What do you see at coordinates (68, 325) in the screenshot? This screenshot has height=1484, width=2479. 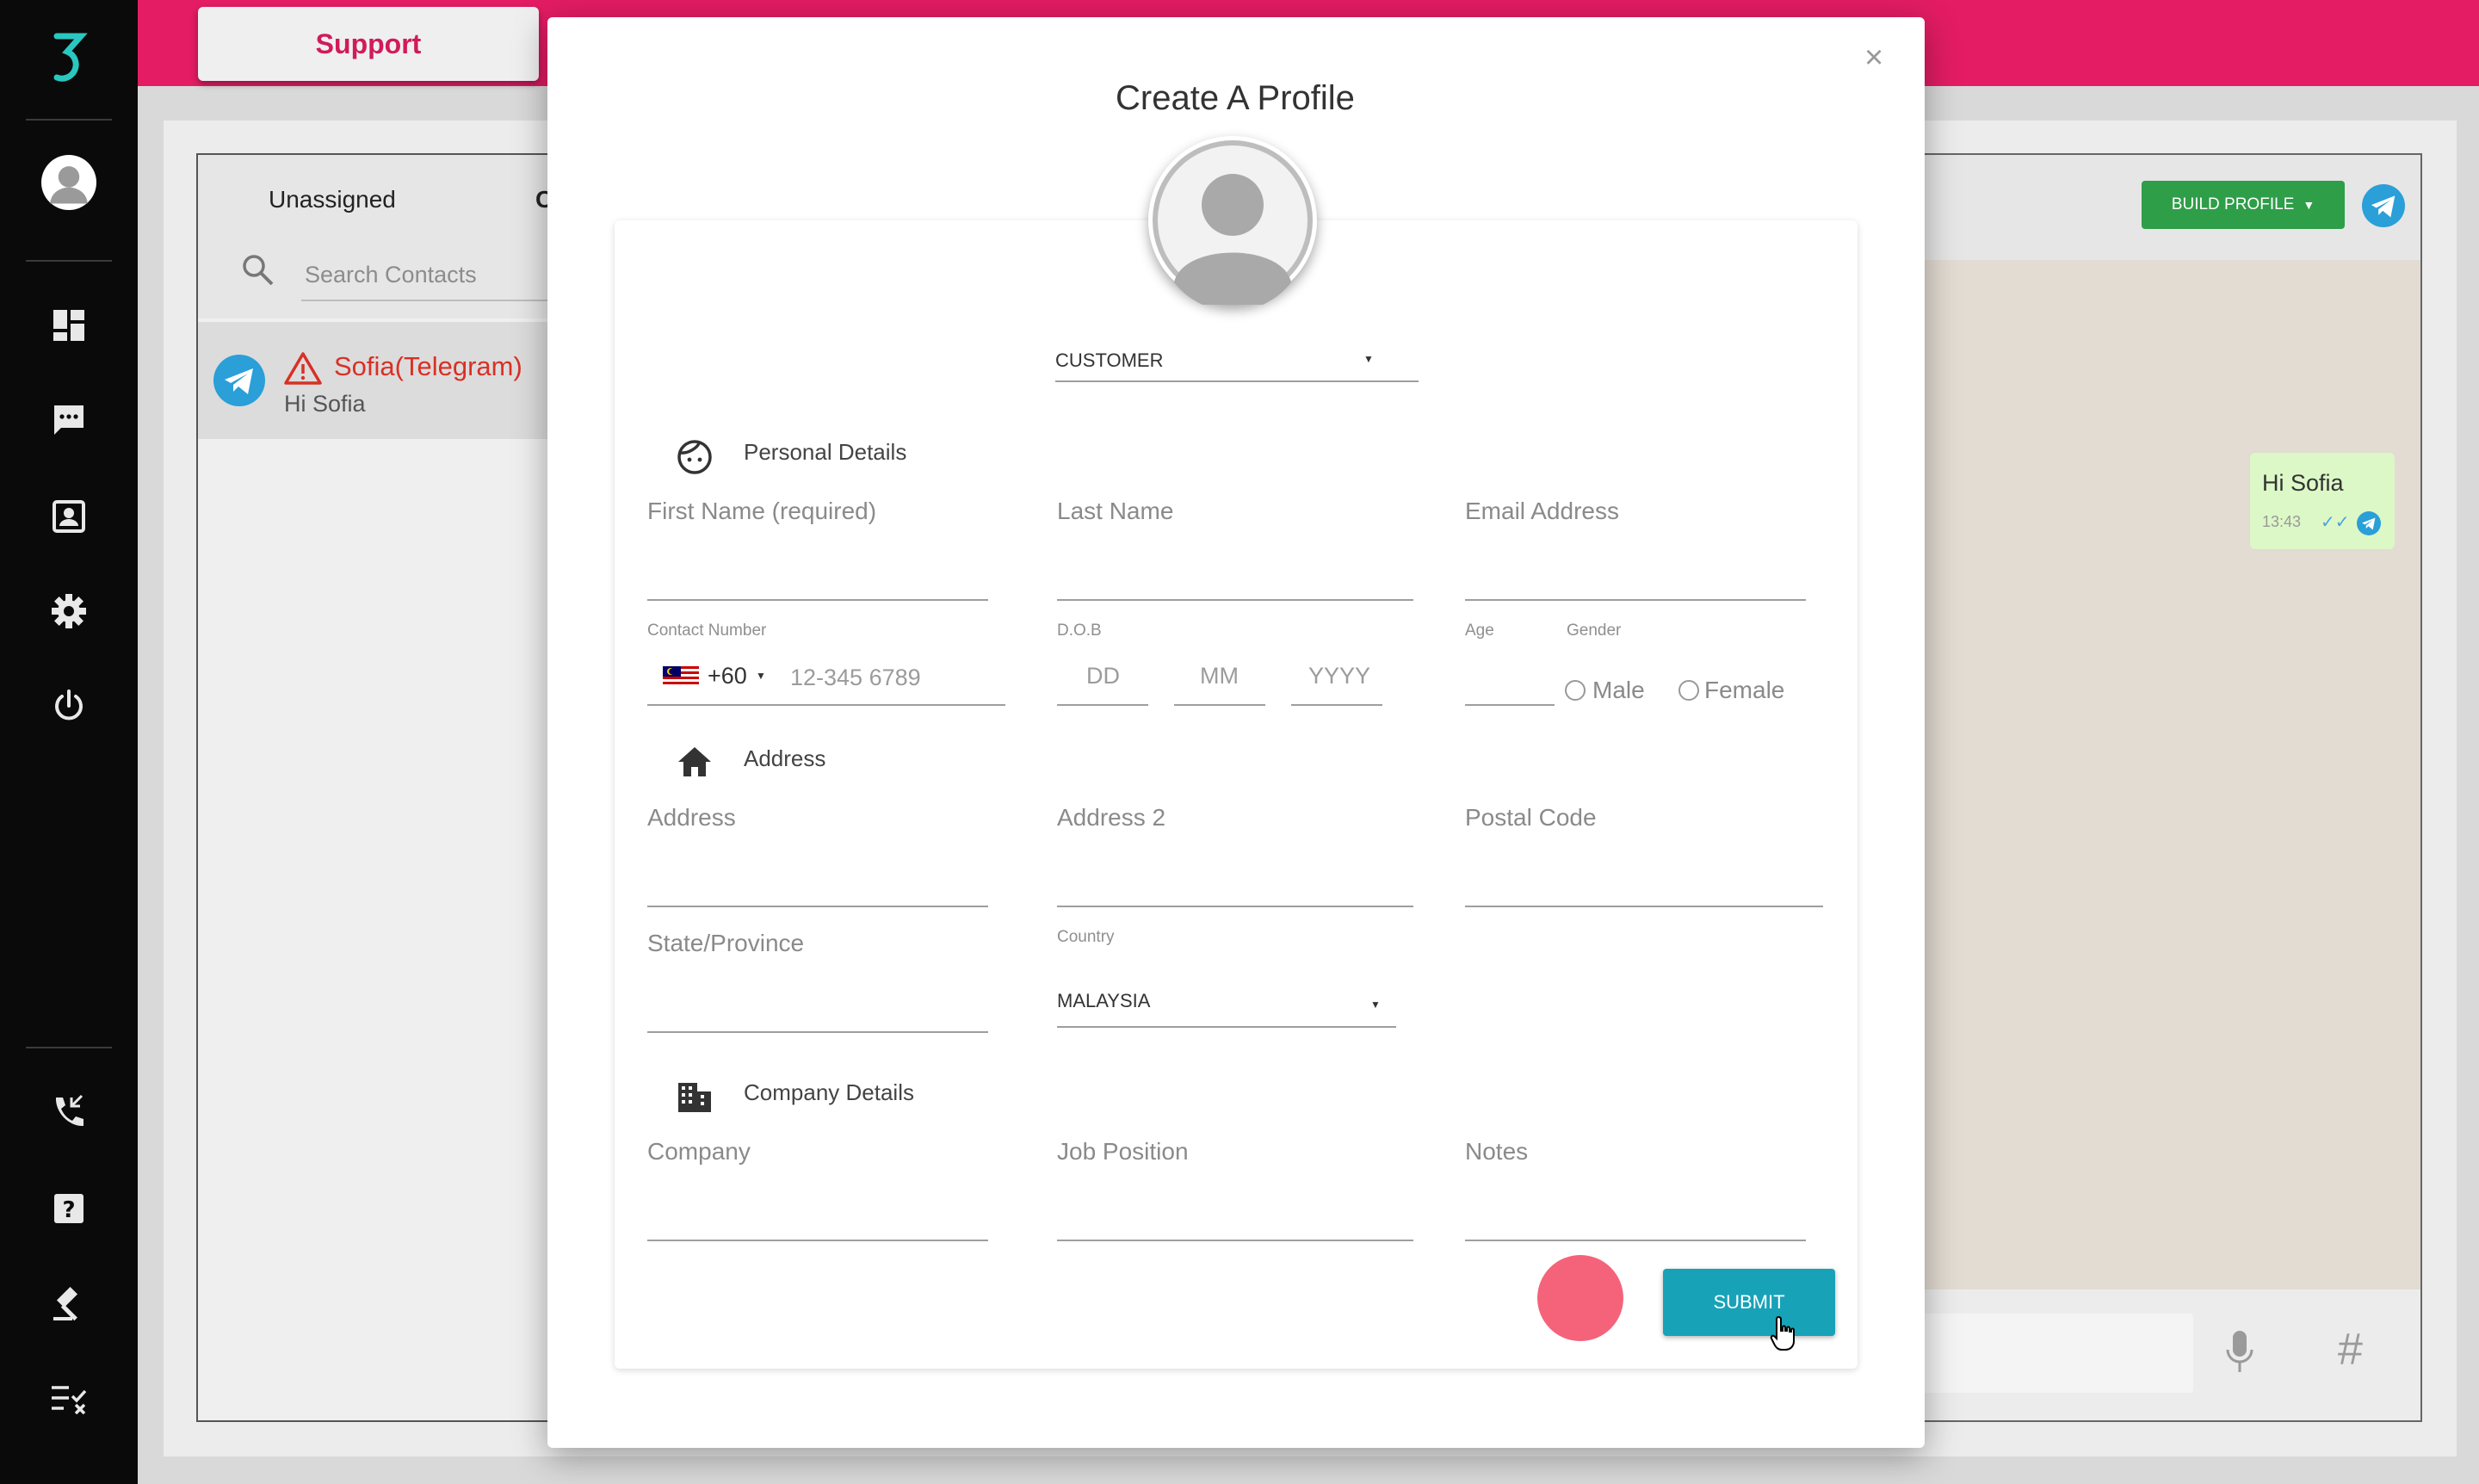 I see `dashboard-icon` at bounding box center [68, 325].